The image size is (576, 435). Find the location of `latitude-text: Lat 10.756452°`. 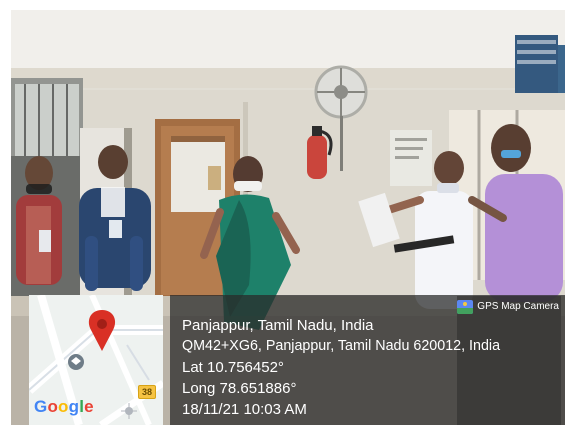

latitude-text: Lat 10.756452° is located at coordinates (233, 367).